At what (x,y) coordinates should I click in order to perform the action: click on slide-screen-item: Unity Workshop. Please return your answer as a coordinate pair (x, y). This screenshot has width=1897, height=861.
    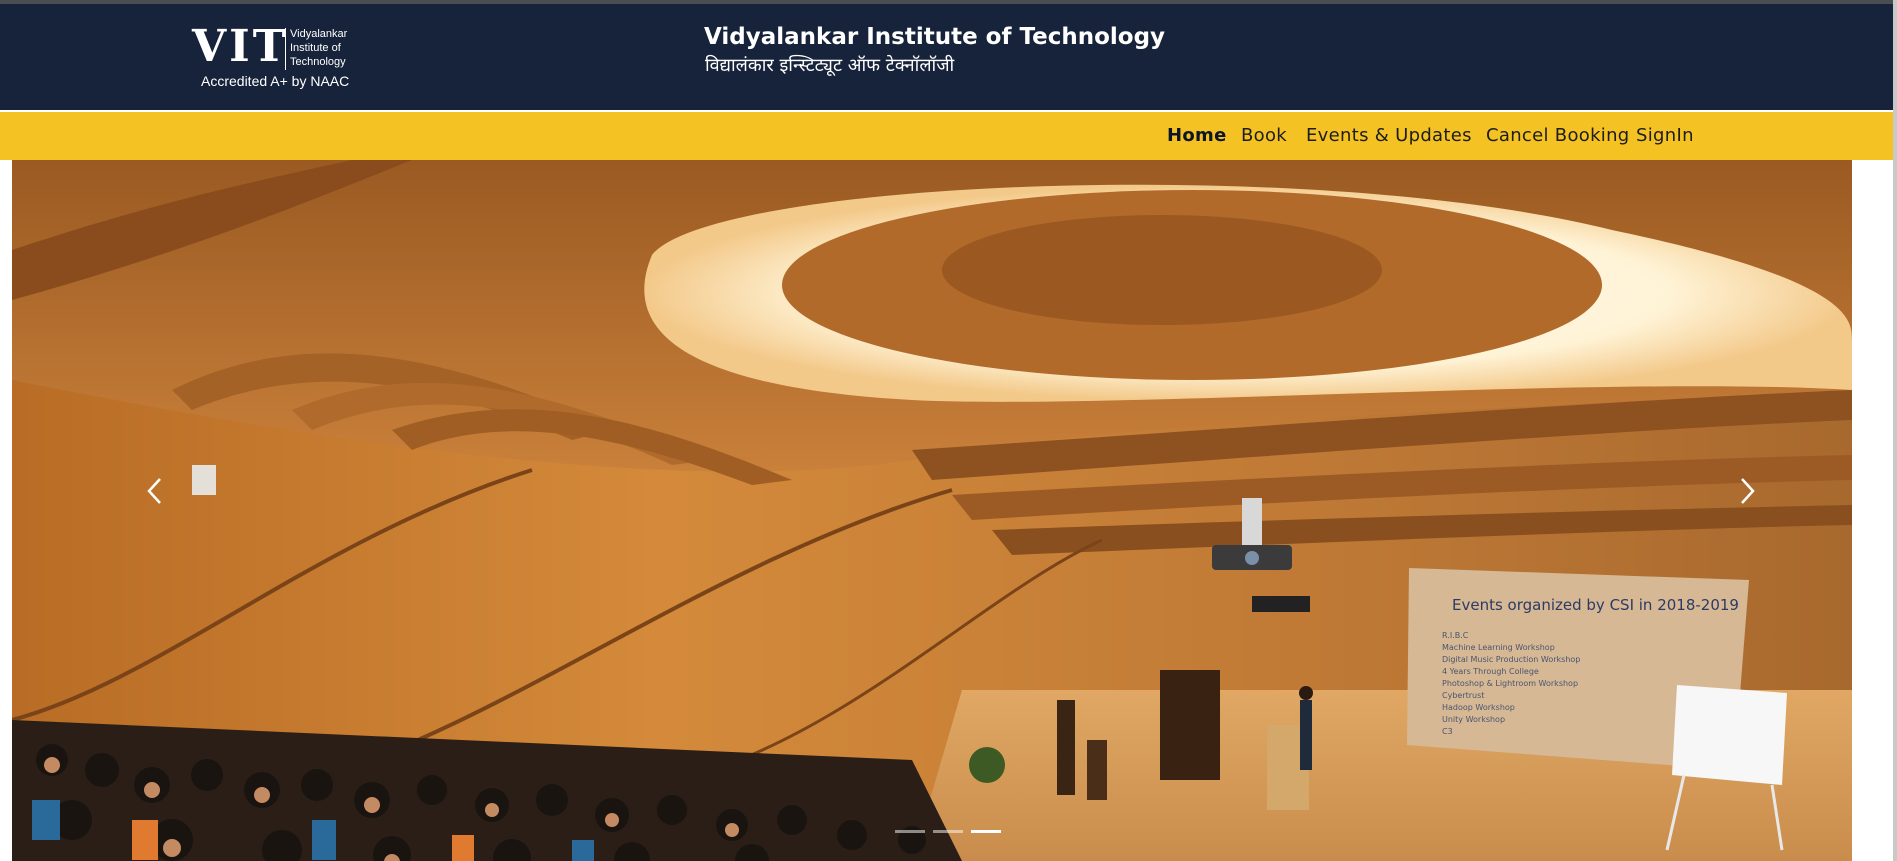
    Looking at the image, I should click on (1473, 719).